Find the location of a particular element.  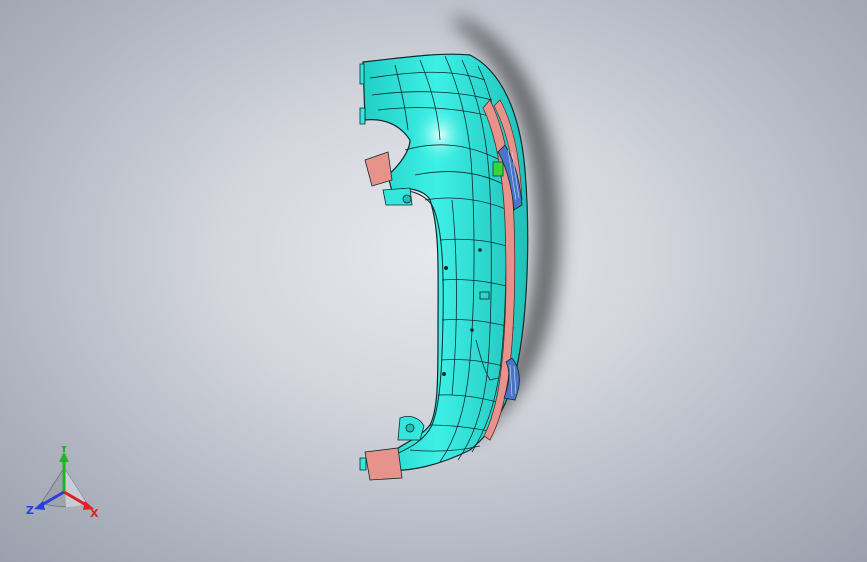

green-sensor is located at coordinates (498, 169).